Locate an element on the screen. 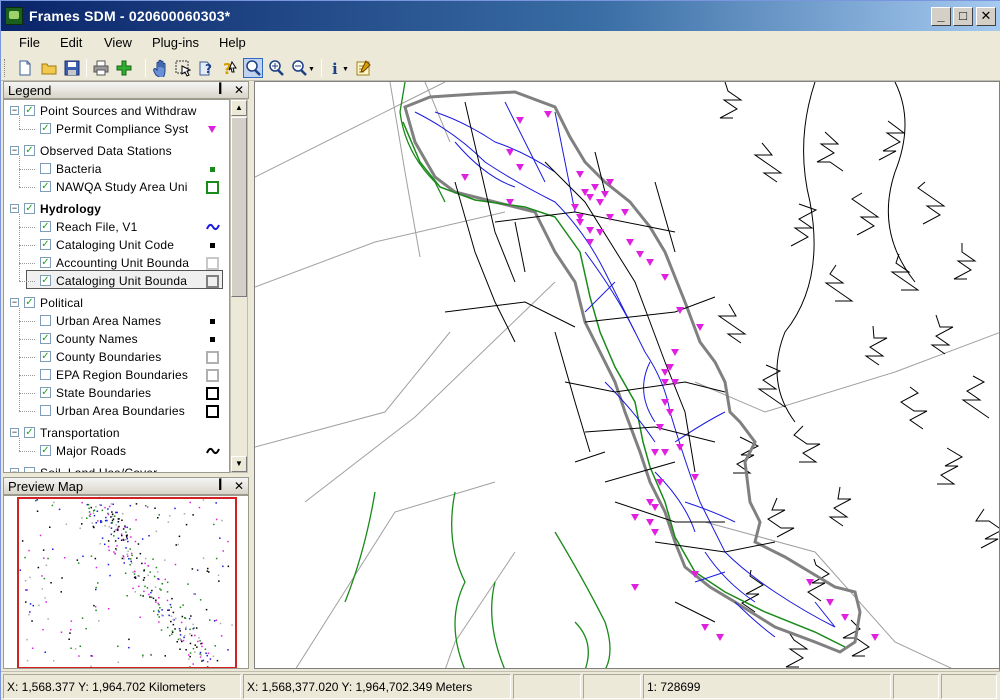 The width and height of the screenshot is (1000, 700). close-button: ✕ is located at coordinates (986, 16).